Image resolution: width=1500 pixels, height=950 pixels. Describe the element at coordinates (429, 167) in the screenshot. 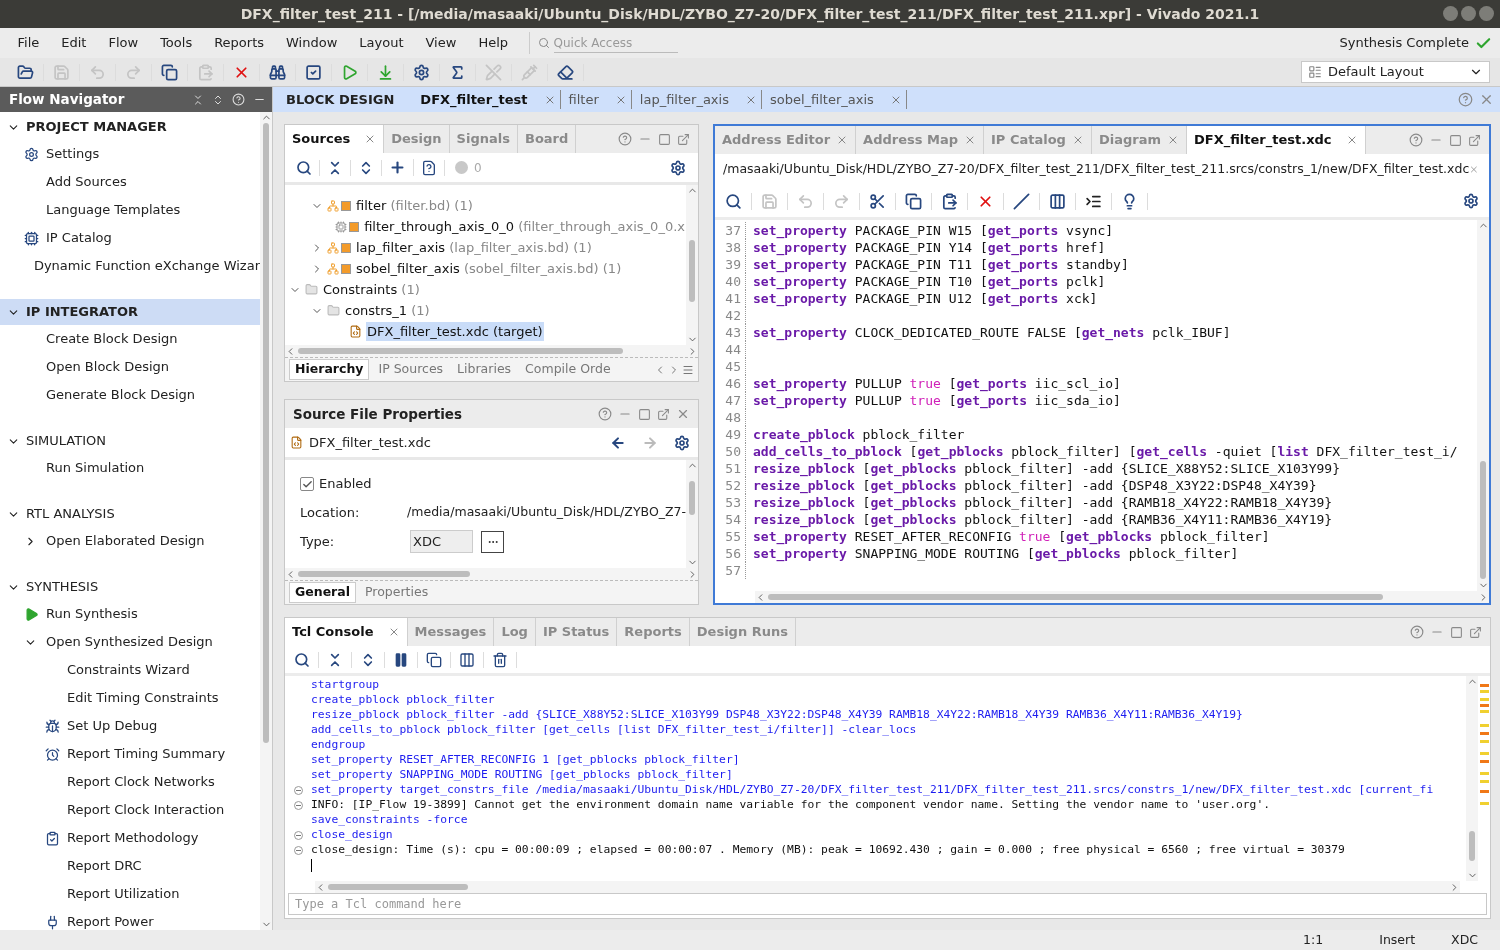

I see `file-question-icon` at that location.